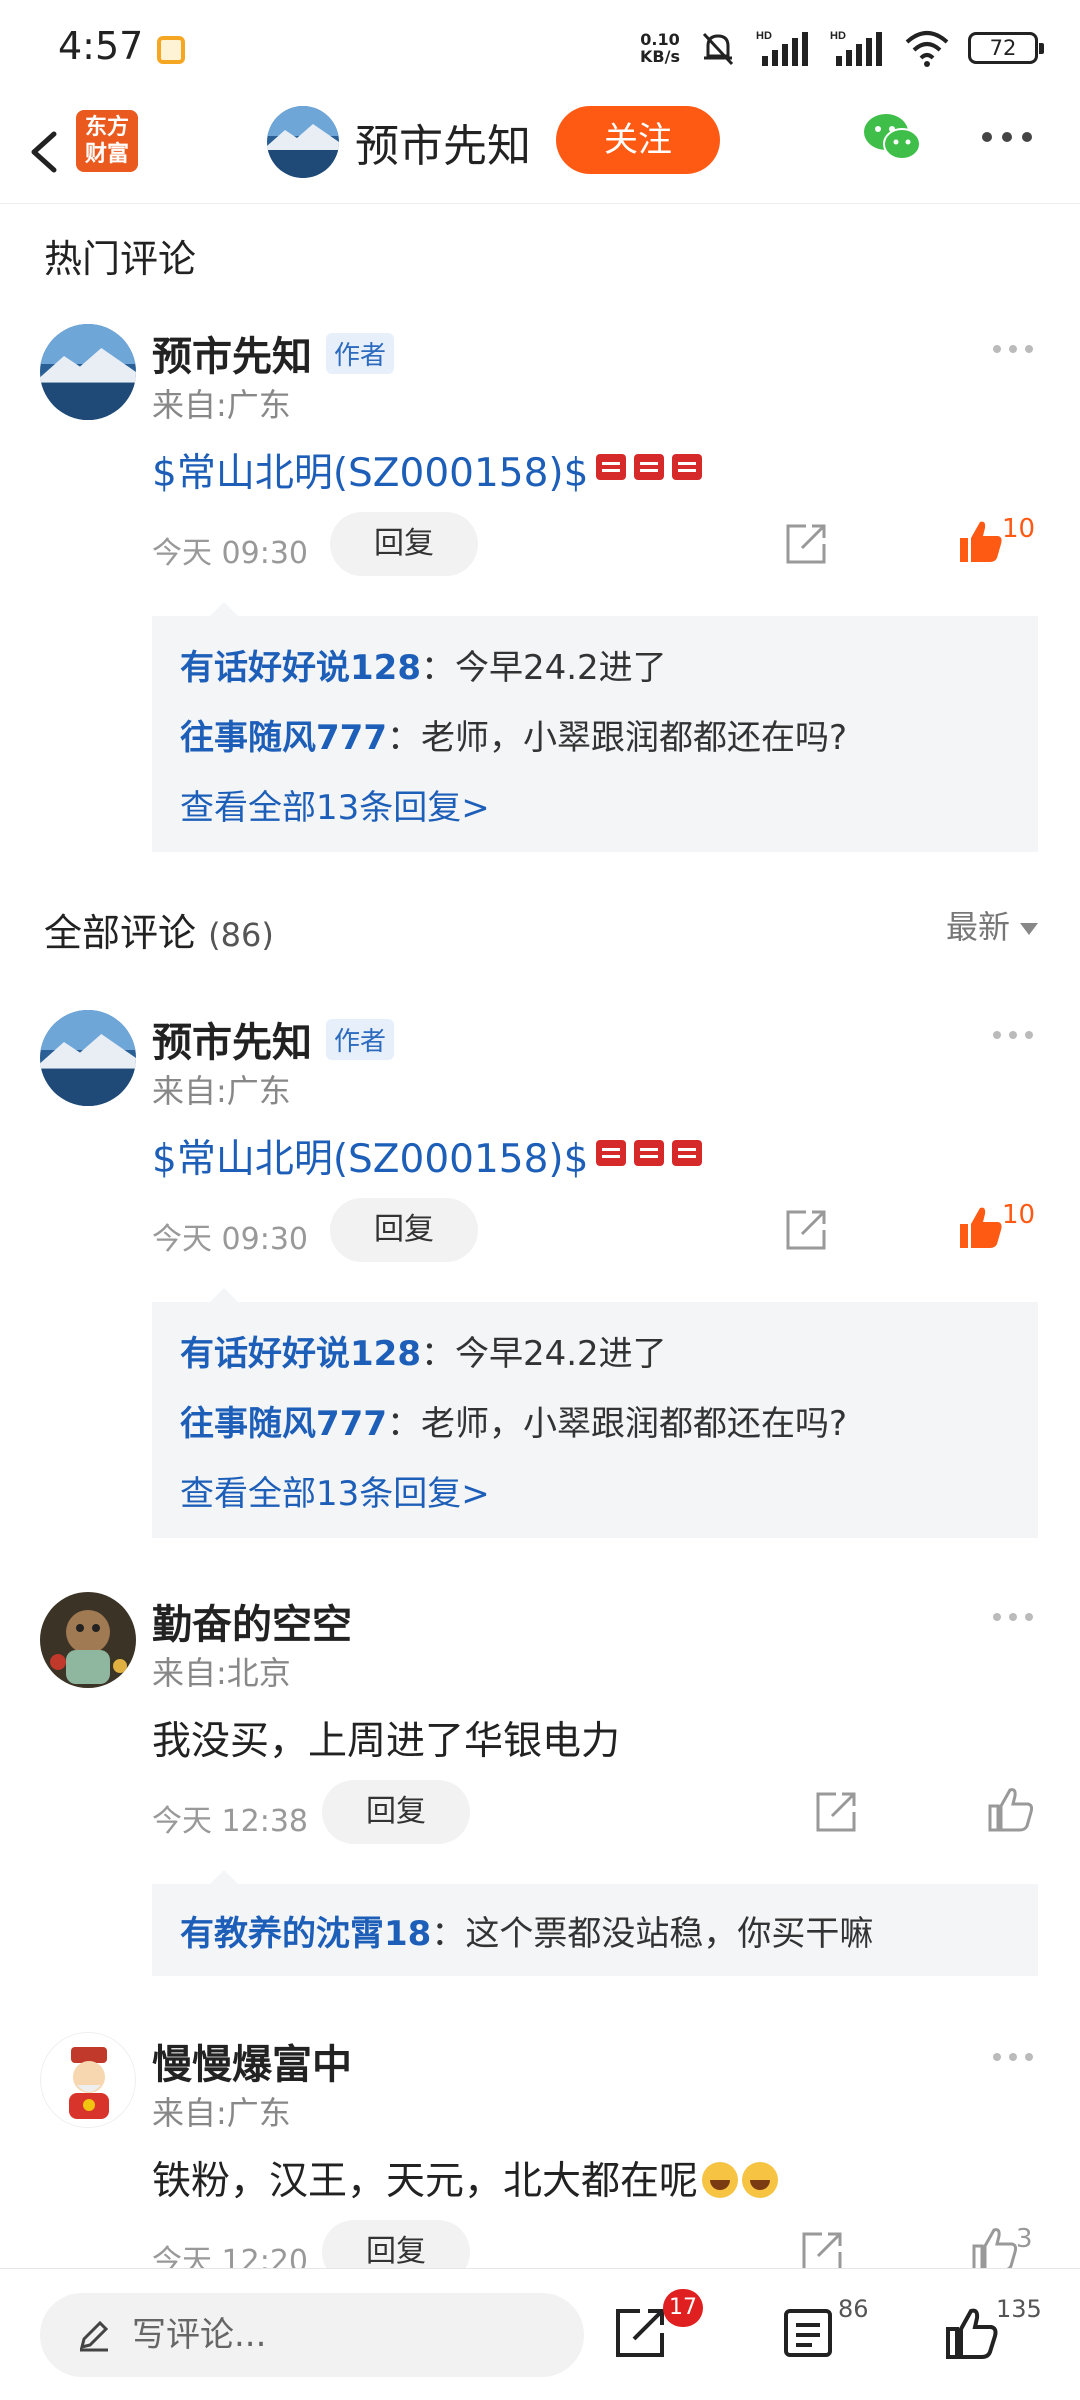  What do you see at coordinates (683, 2308) in the screenshot?
I see `share-count-badge: 17` at bounding box center [683, 2308].